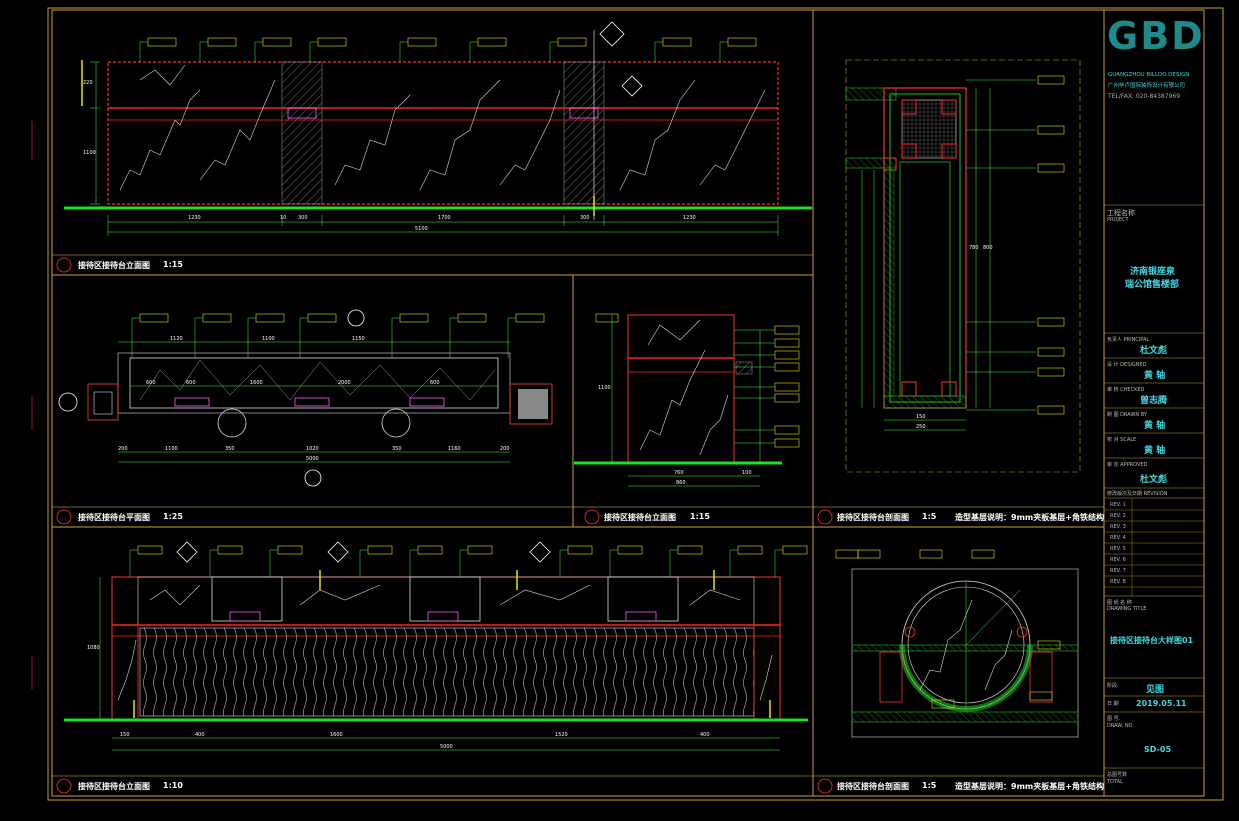 The width and height of the screenshot is (1239, 821). I want to click on d5-total-dim: 5000, so click(446, 747).